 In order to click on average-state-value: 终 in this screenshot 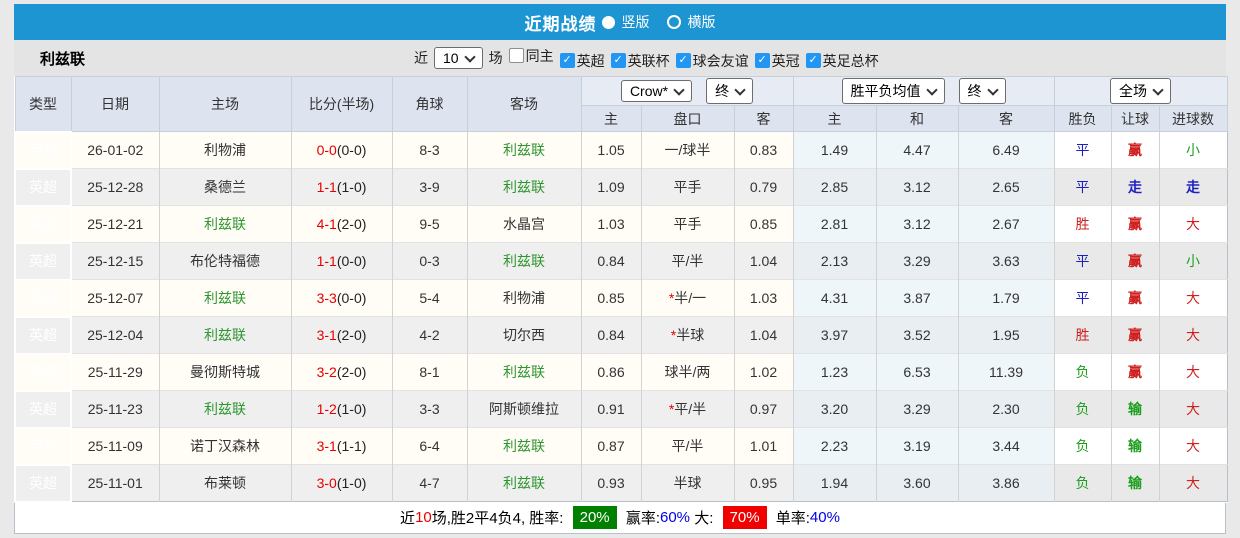, I will do `click(974, 91)`.